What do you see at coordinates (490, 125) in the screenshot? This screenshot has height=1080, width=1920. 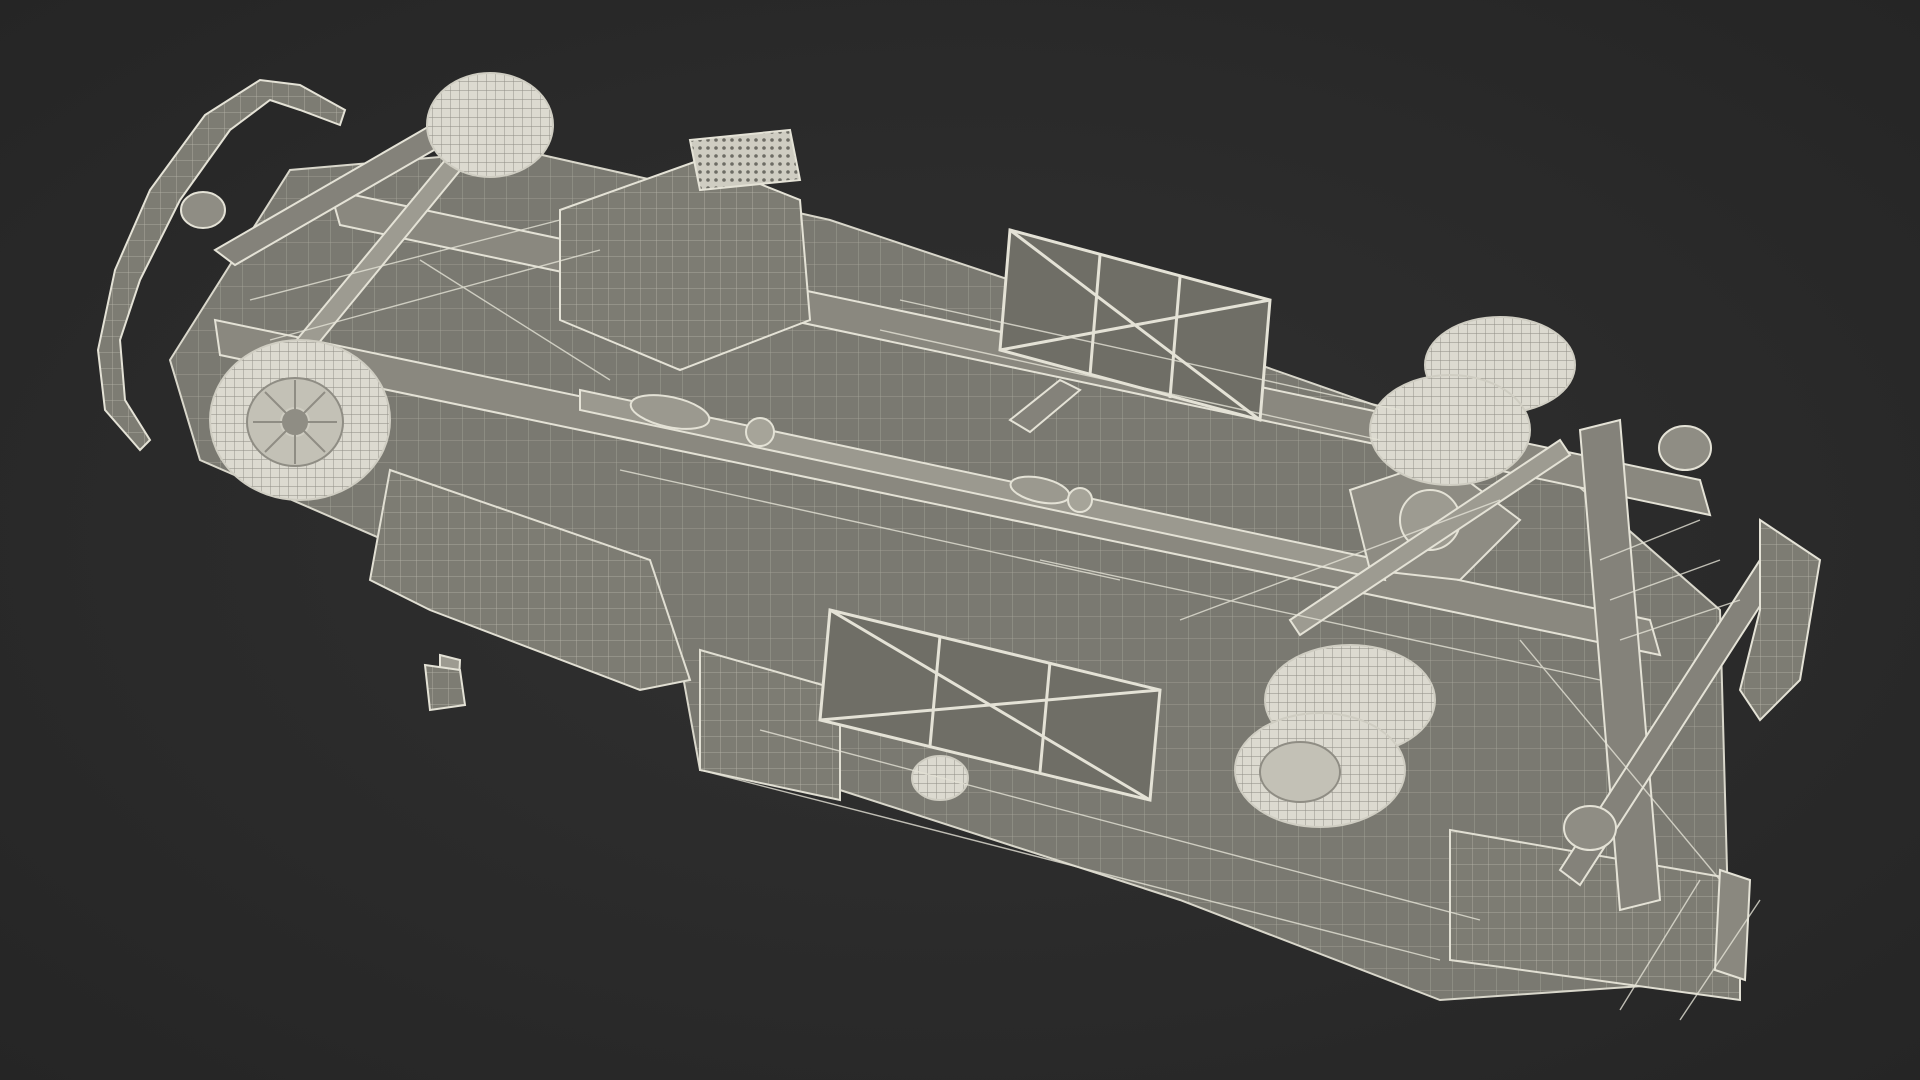 I see `front-left-tire` at bounding box center [490, 125].